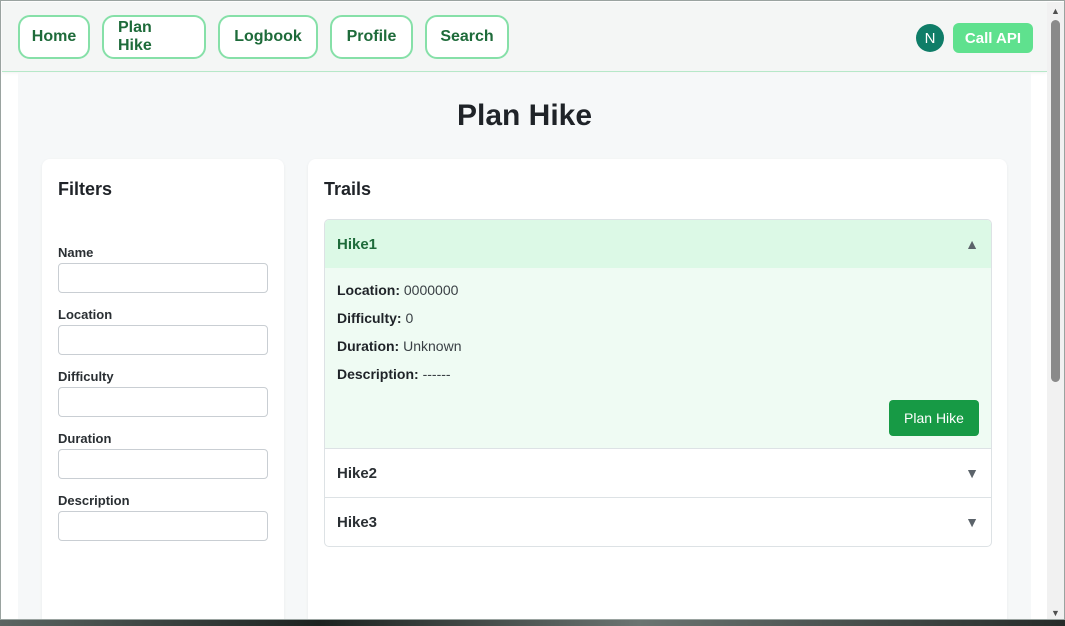 The image size is (1065, 626). I want to click on duration-detail-label: Duration:, so click(368, 346).